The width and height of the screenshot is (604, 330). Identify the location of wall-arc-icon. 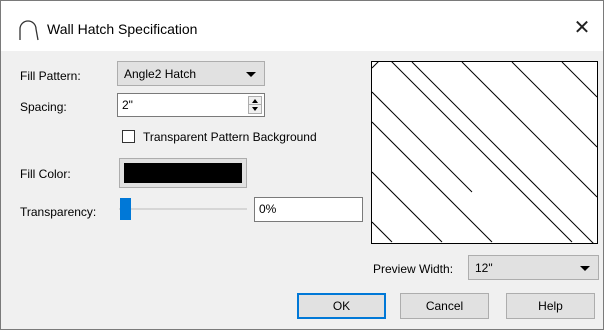
(29, 30).